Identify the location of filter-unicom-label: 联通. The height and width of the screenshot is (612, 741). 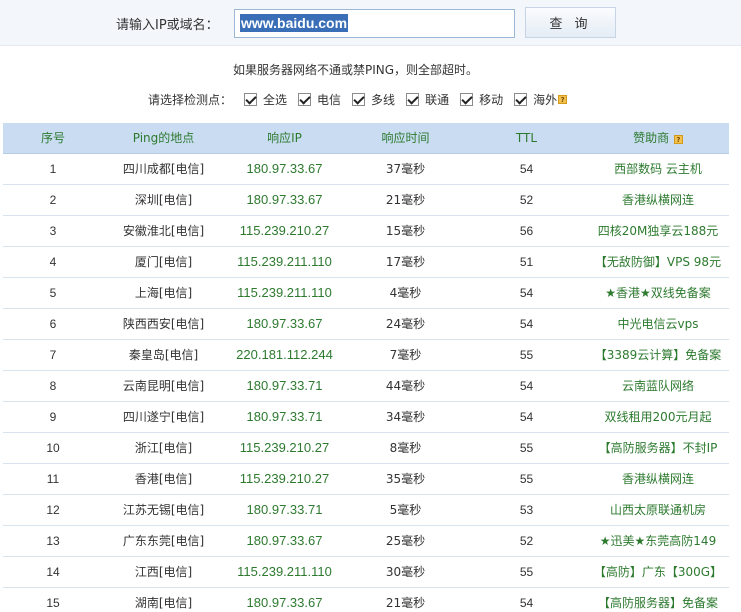
(437, 99).